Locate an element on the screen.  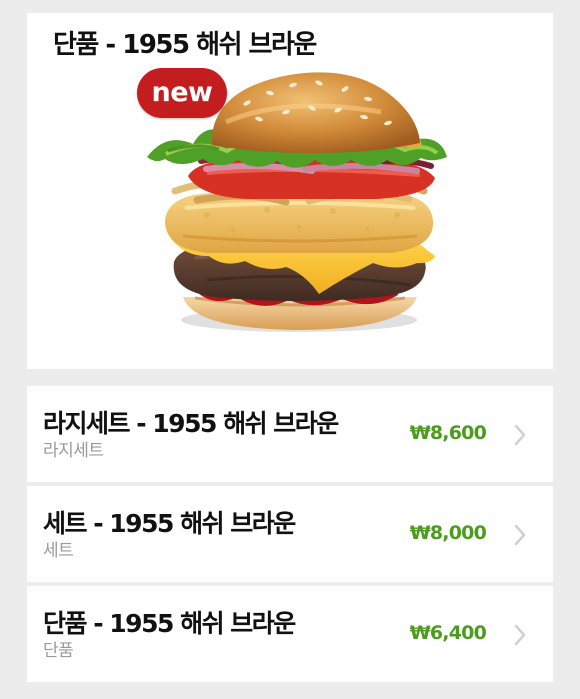
option-title: 세트 - 1955 해쉬 브라운 is located at coordinates (169, 523).